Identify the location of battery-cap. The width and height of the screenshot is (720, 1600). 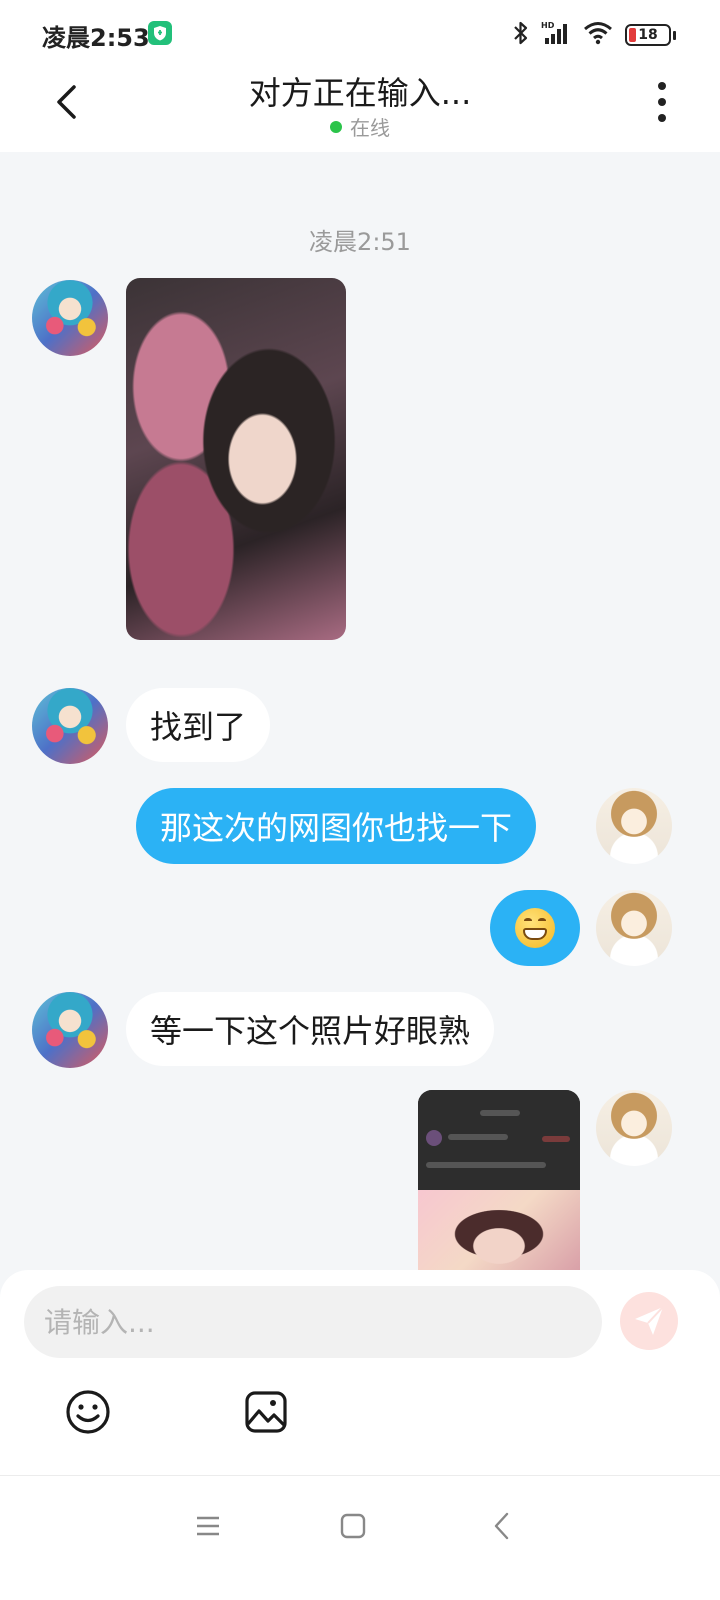
(674, 35).